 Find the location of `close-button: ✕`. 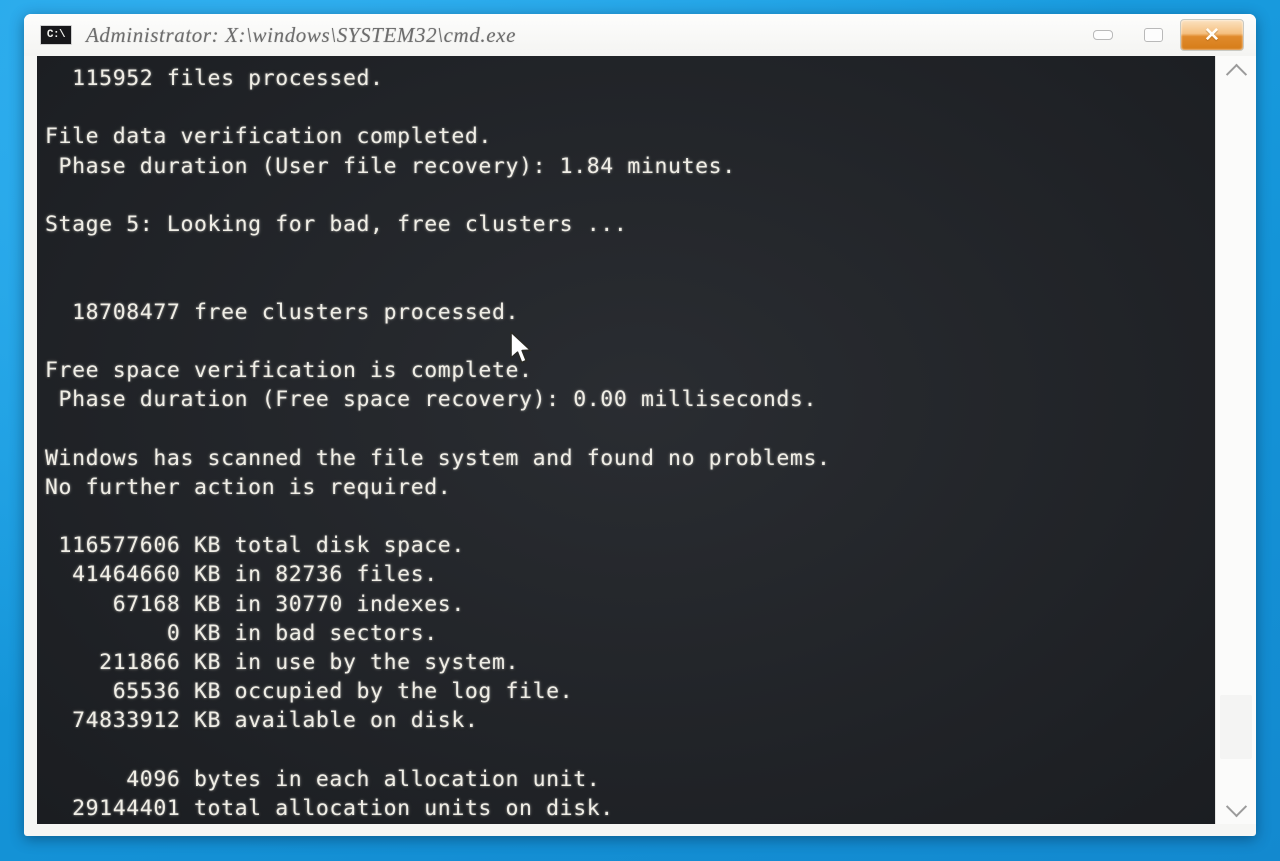

close-button: ✕ is located at coordinates (1212, 35).